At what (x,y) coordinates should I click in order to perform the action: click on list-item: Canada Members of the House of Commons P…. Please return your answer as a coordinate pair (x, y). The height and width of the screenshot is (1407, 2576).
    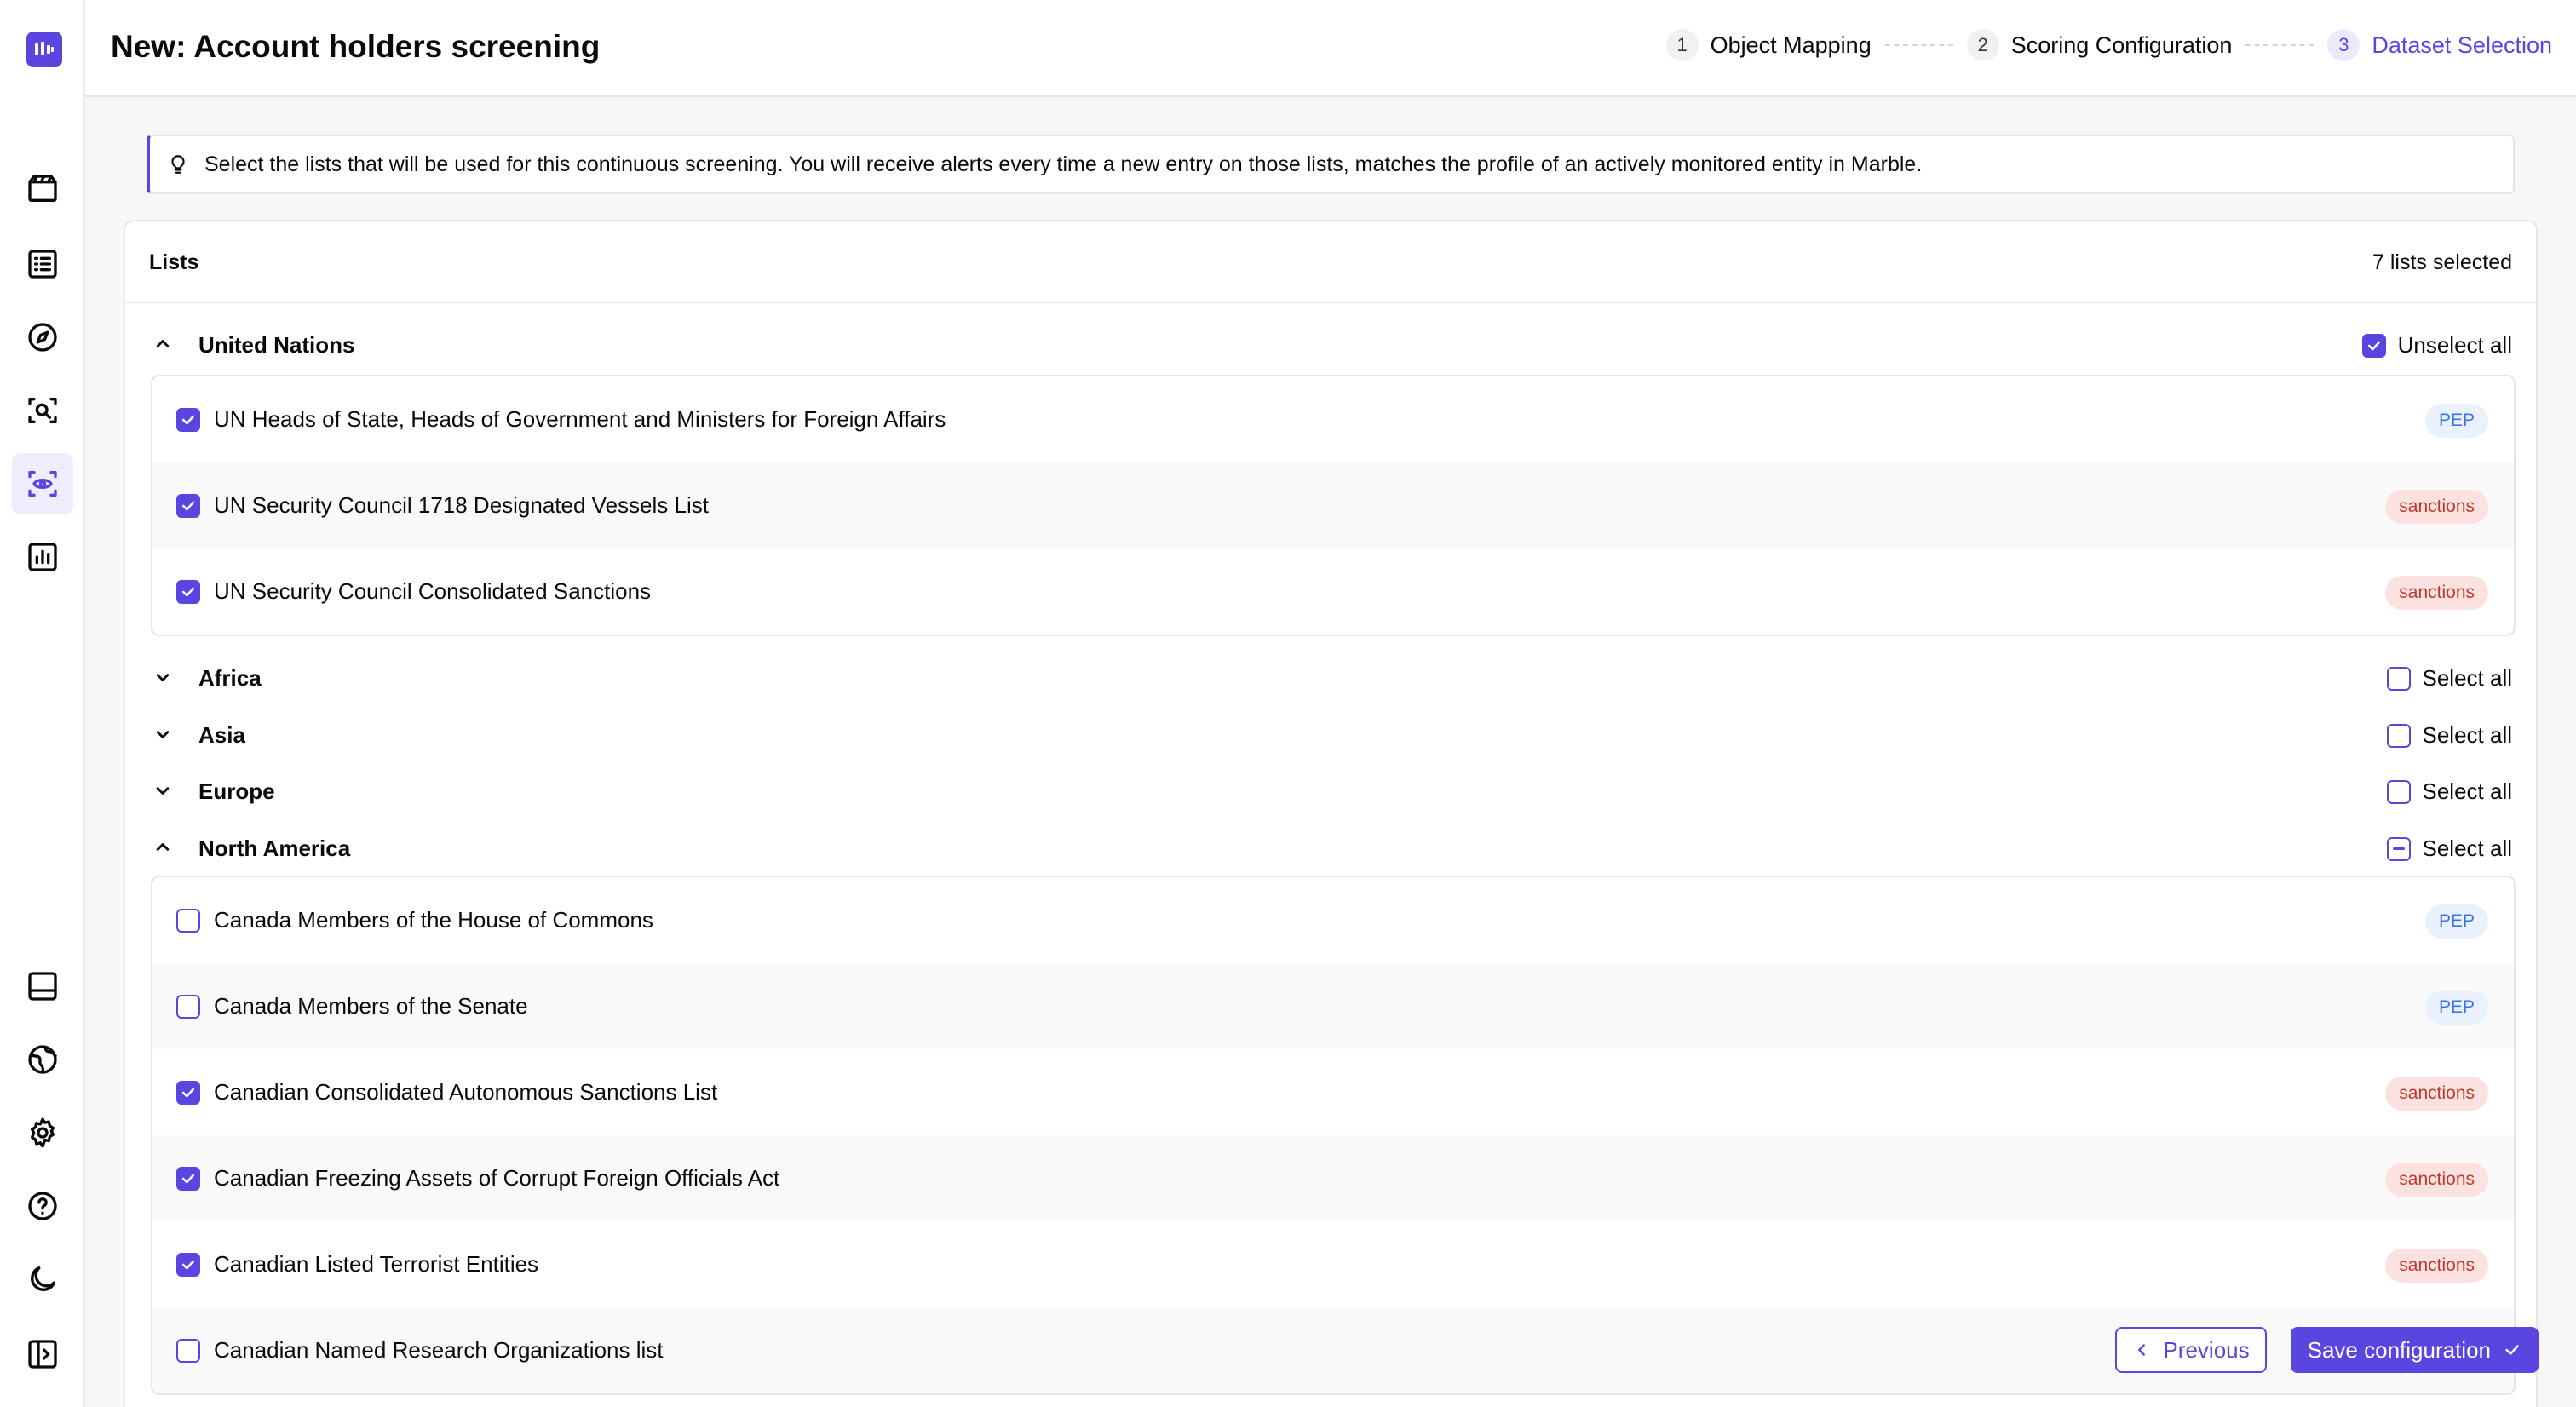
    Looking at the image, I should click on (1333, 920).